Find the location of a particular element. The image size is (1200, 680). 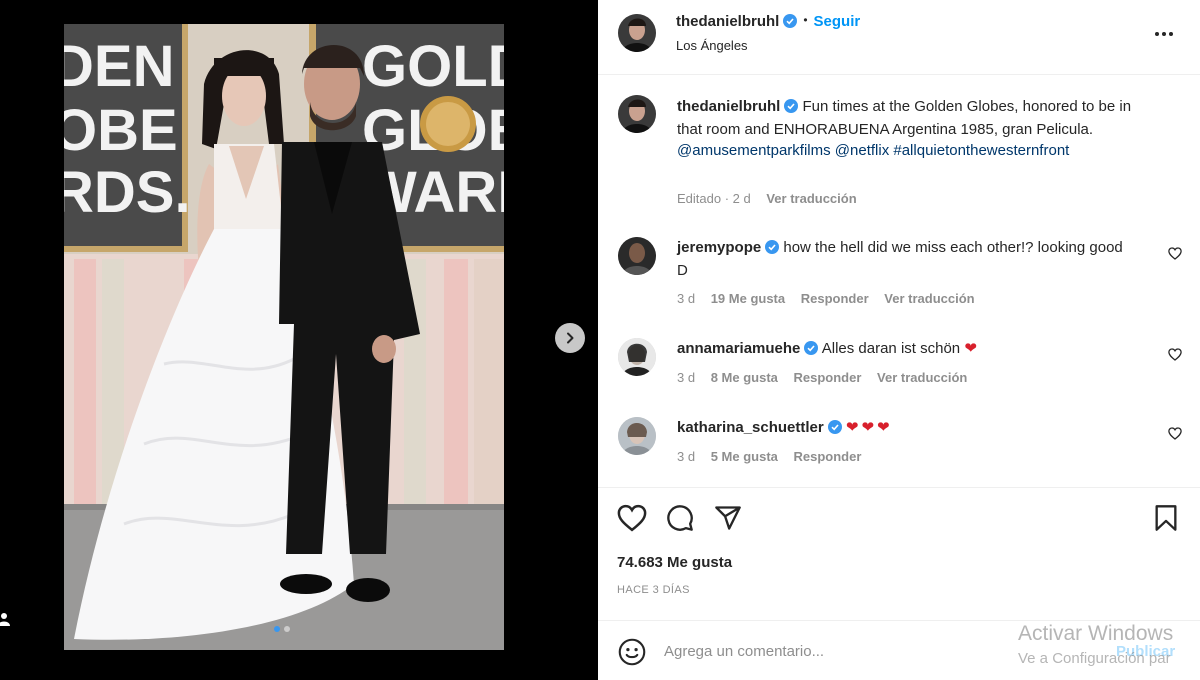

heart-emoji: ❤ is located at coordinates (970, 348).